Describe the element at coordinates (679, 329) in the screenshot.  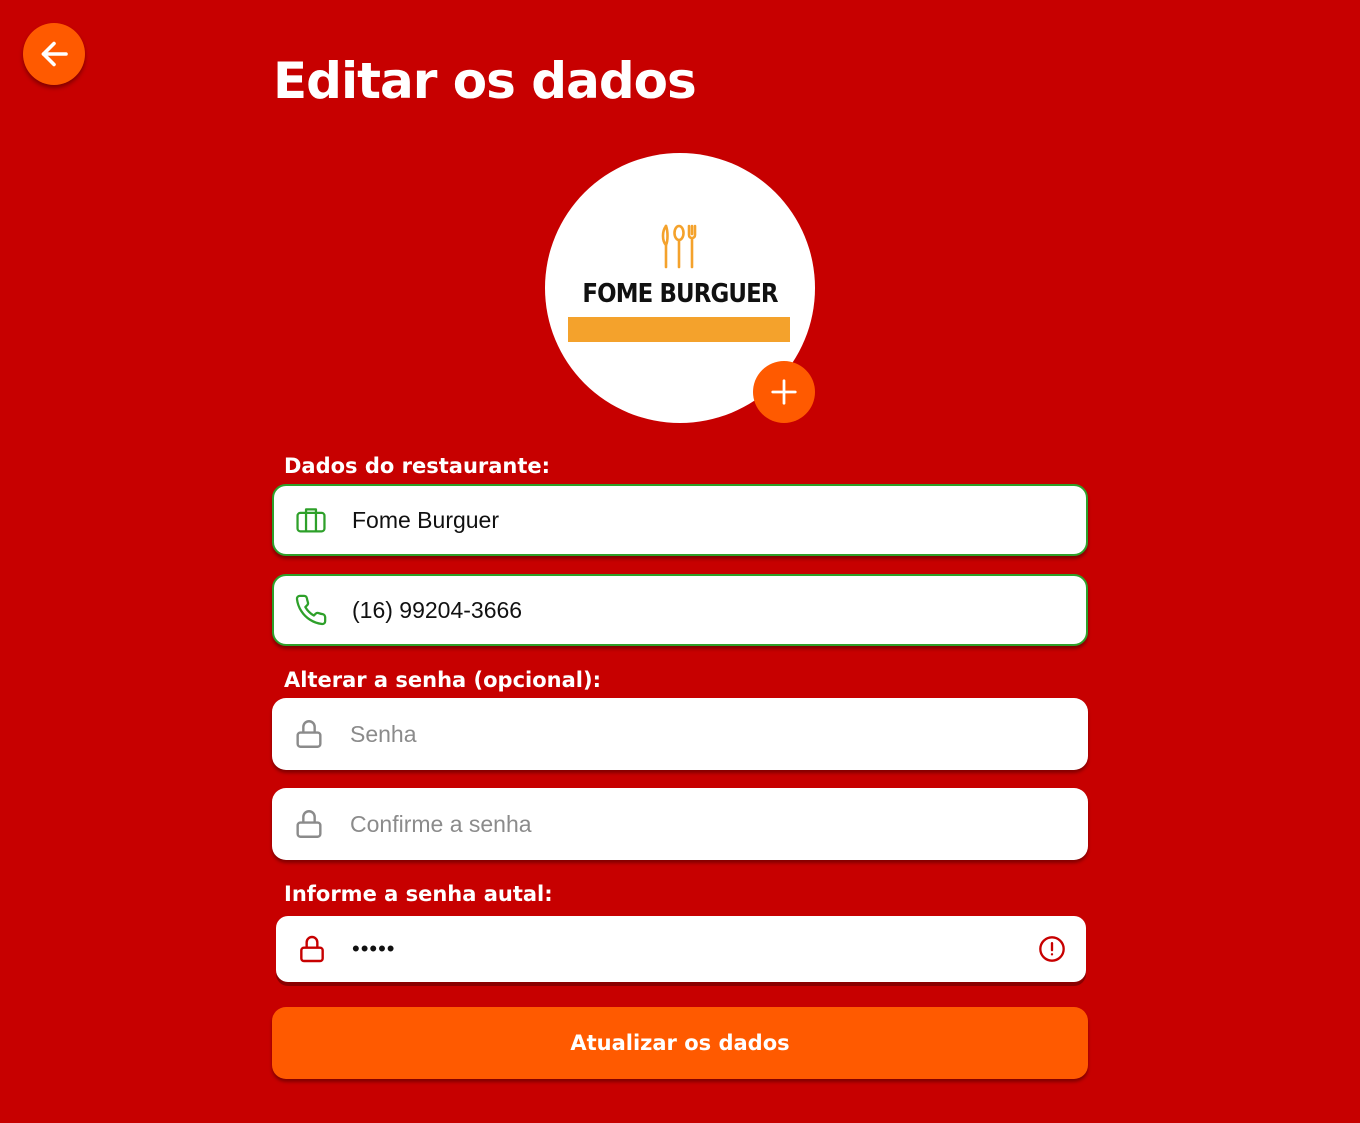
I see `logo-bar` at that location.